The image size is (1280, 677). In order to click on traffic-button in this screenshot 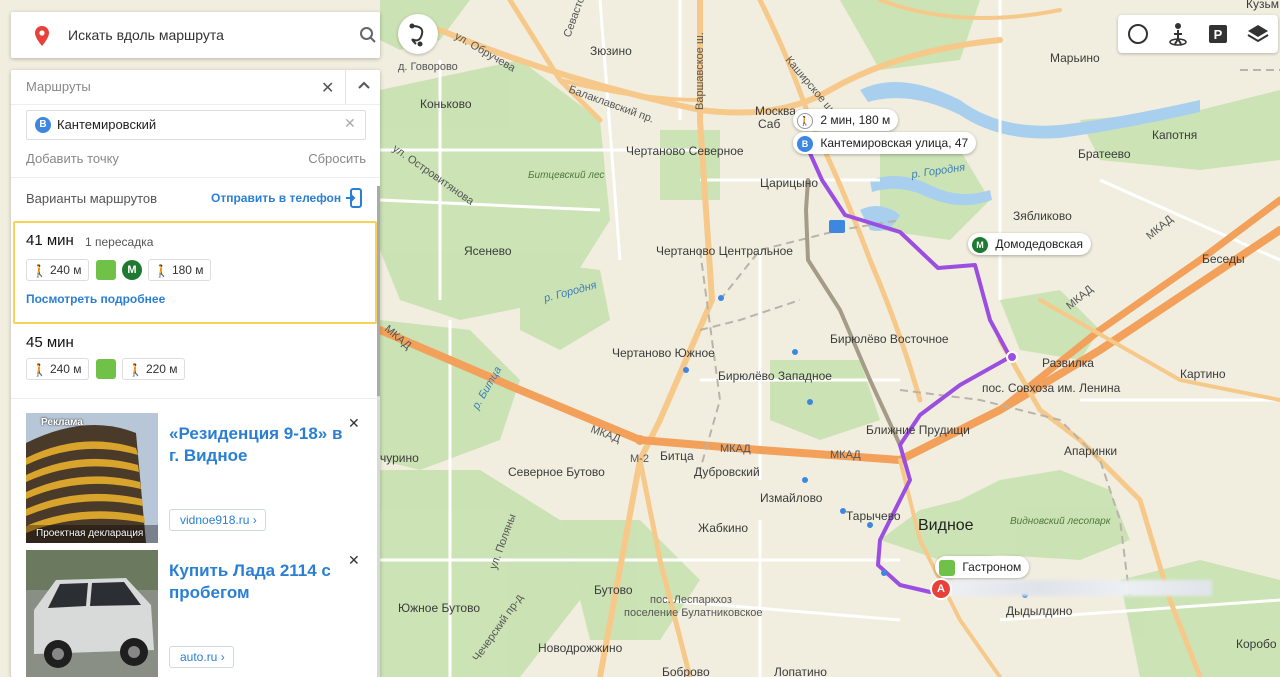, I will do `click(1138, 34)`.